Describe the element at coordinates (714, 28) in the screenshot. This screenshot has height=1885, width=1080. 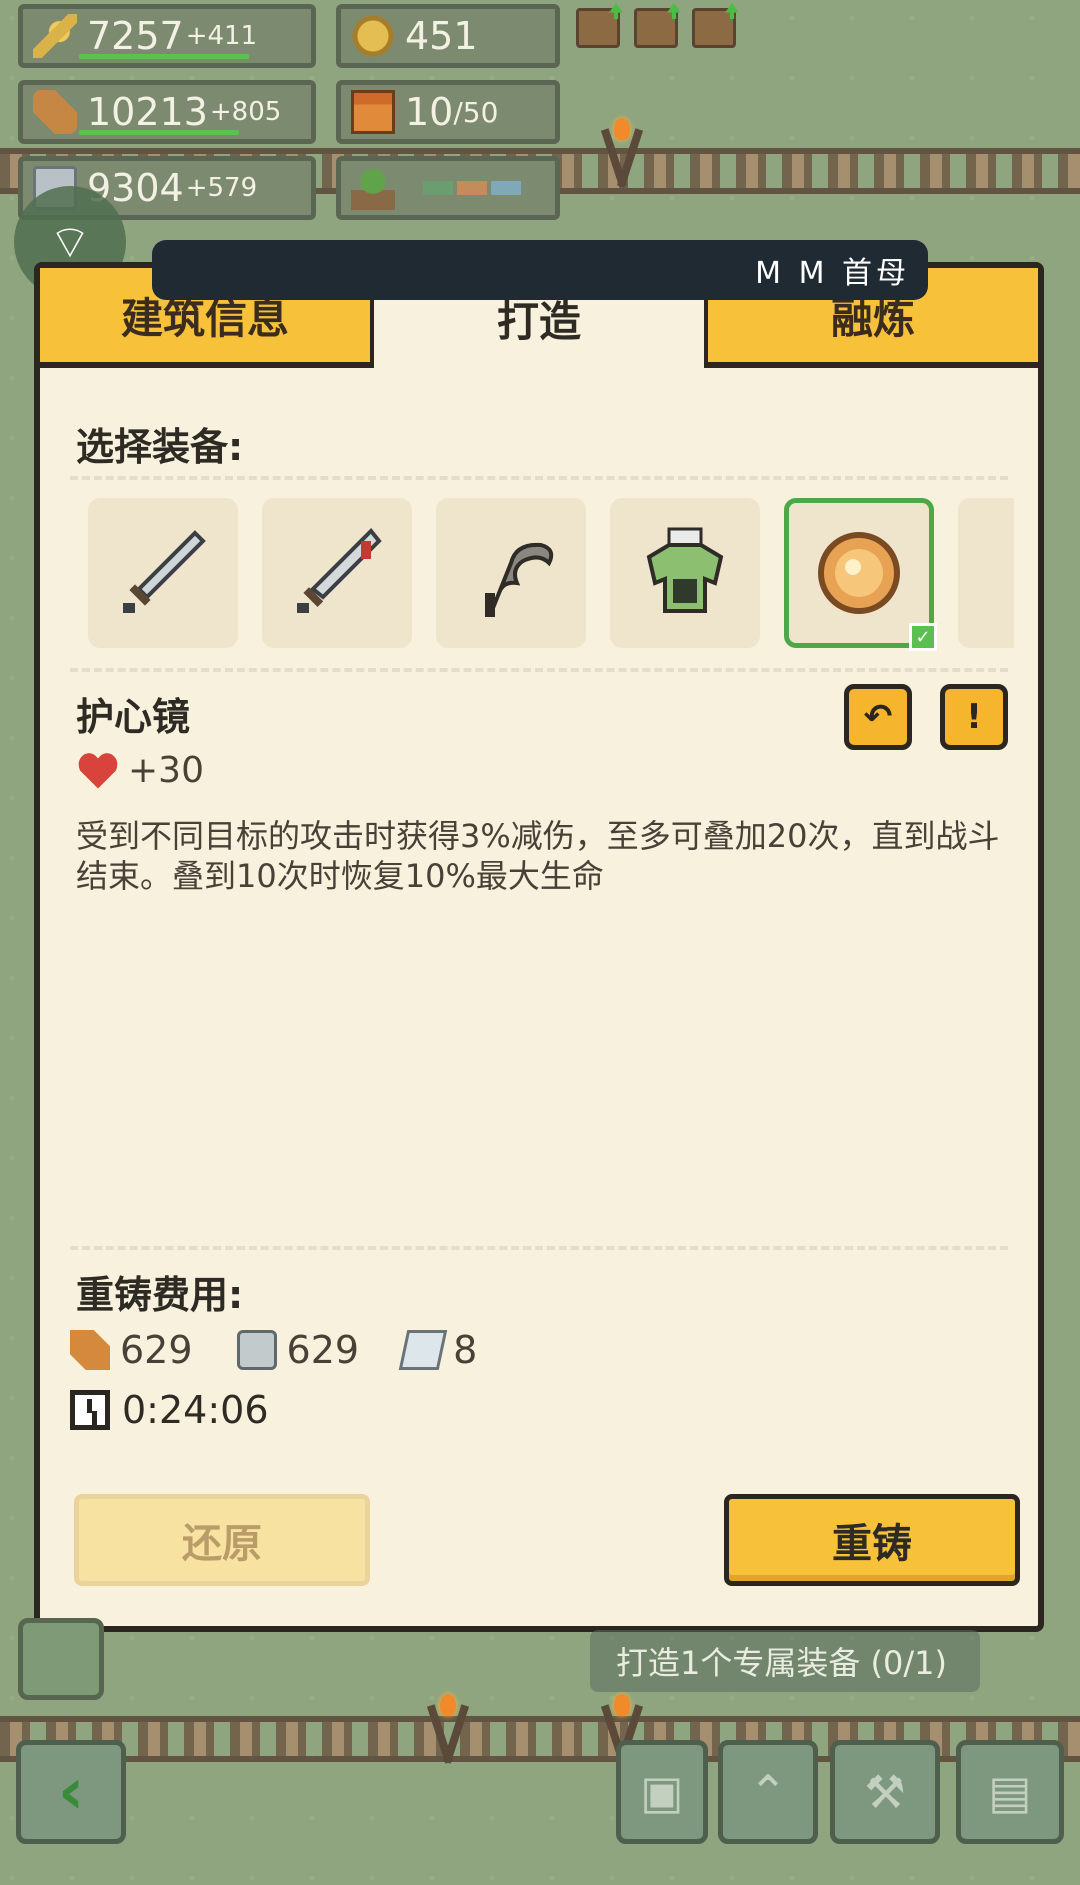
I see `house-upgrade-icon` at that location.